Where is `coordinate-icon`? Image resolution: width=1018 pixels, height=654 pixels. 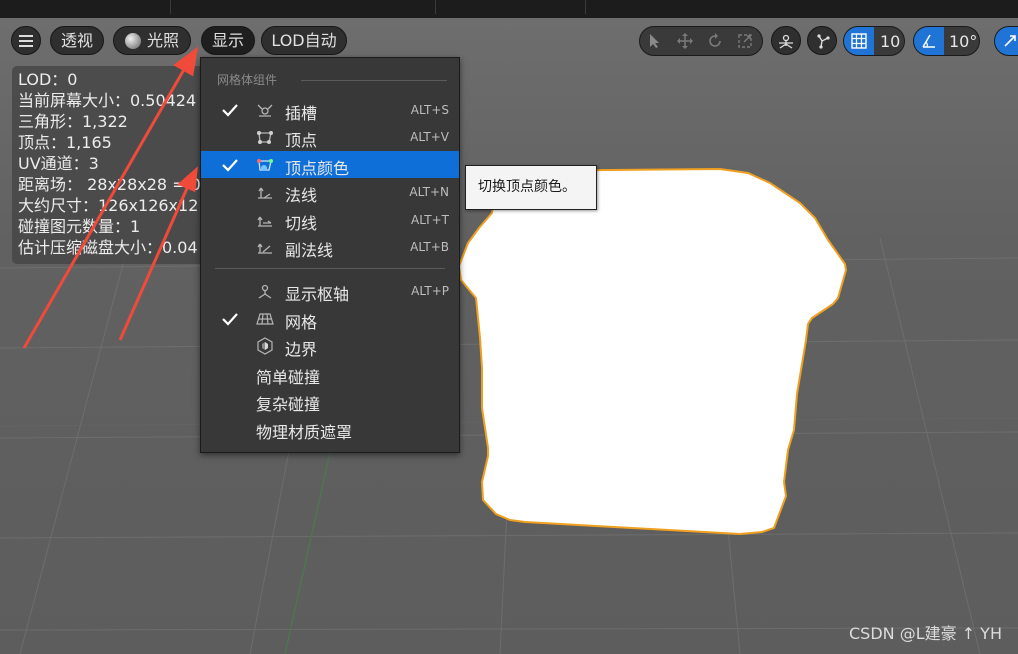
coordinate-icon is located at coordinates (786, 41).